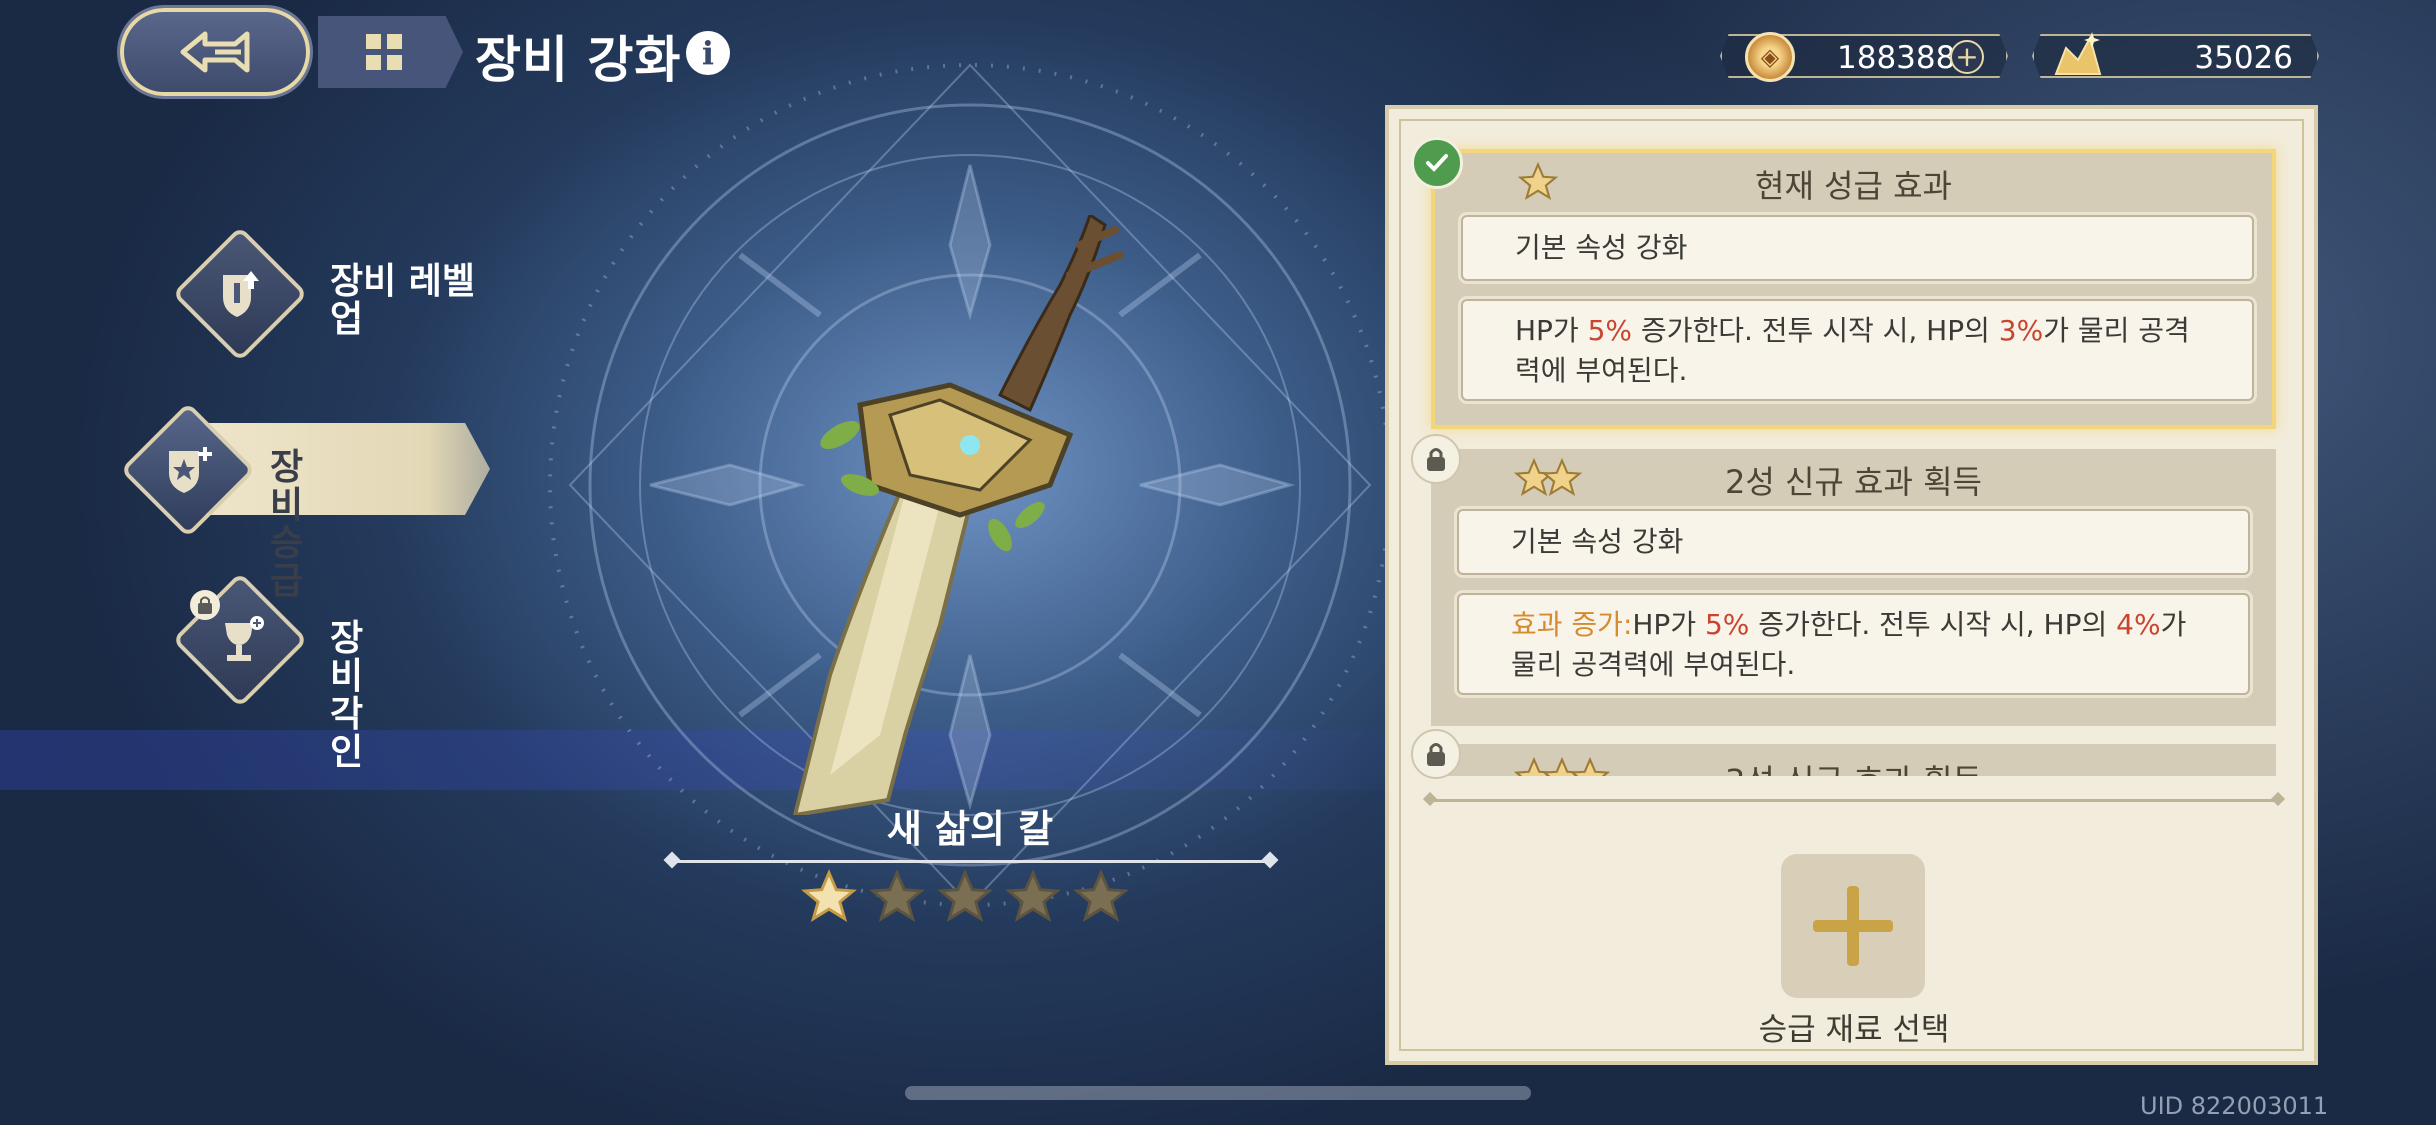 The width and height of the screenshot is (2436, 1125). Describe the element at coordinates (1967, 57) in the screenshot. I see `add-gold-button: +` at that location.